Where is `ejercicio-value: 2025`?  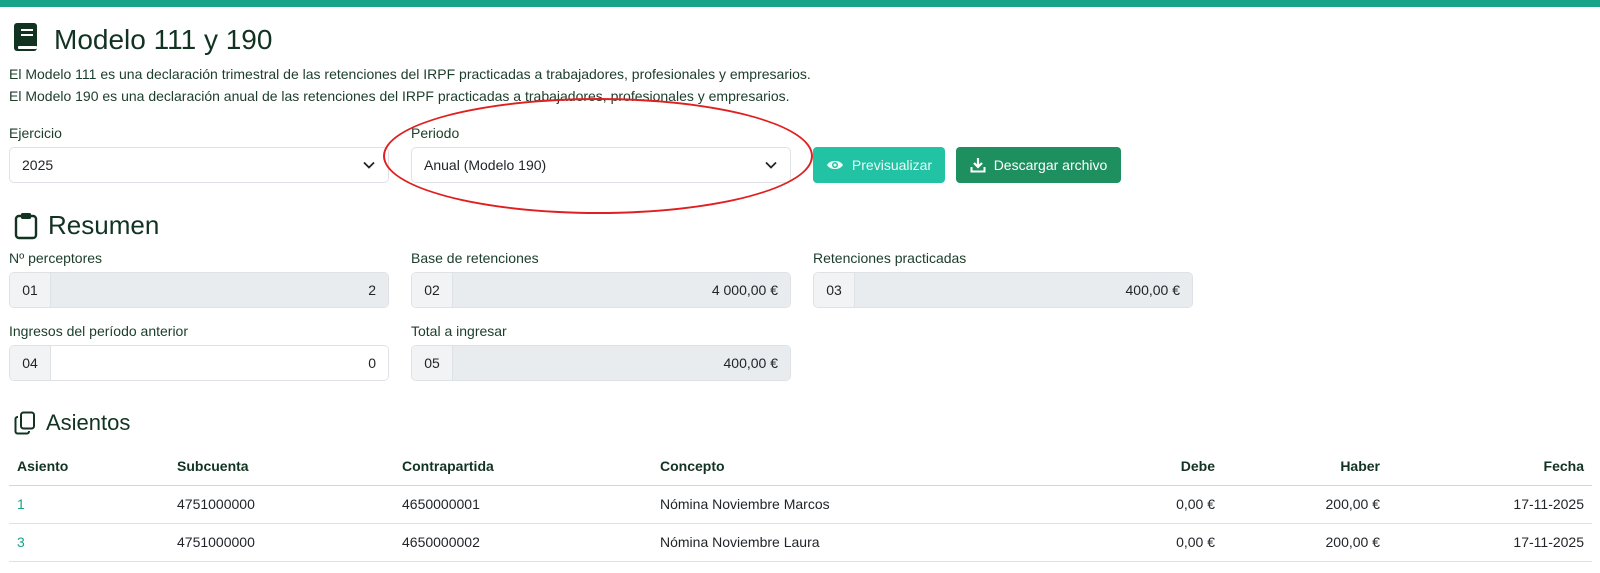
ejercicio-value: 2025 is located at coordinates (38, 165).